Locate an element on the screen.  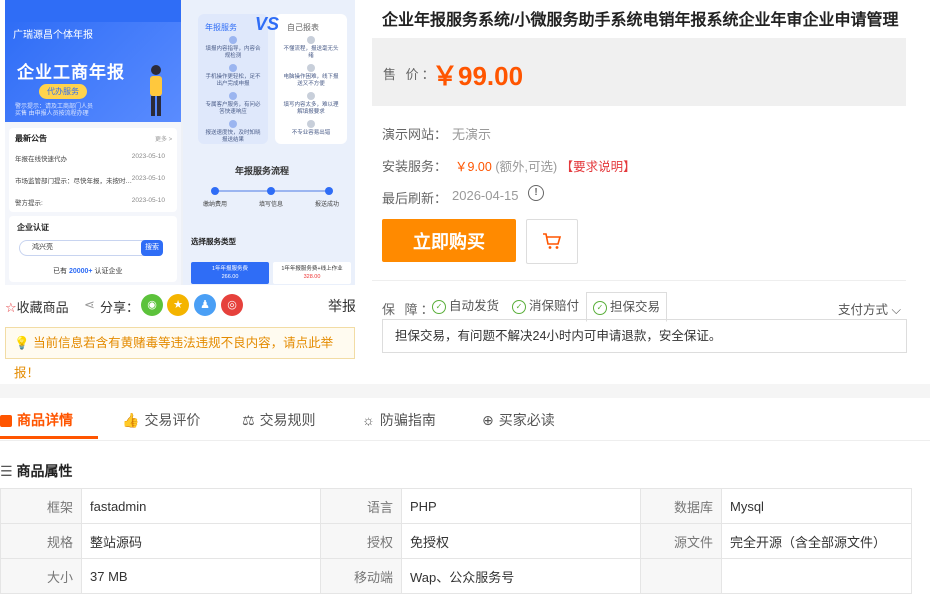
preview-notice-row: 年报在线快速代办 2023-05-10 is located at coordinates (90, 158).